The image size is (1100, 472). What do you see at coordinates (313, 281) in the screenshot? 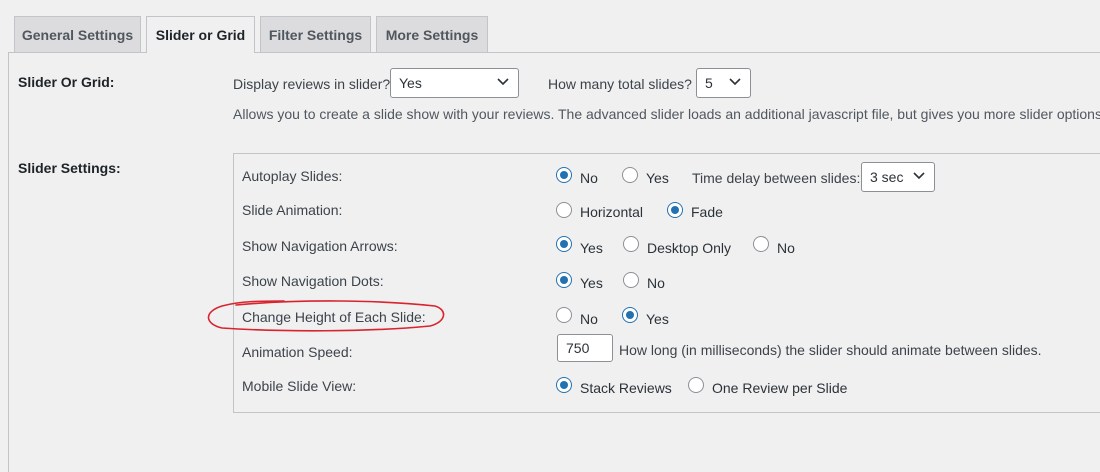
I see `nav-dots-label: Show Navigation Dots:` at bounding box center [313, 281].